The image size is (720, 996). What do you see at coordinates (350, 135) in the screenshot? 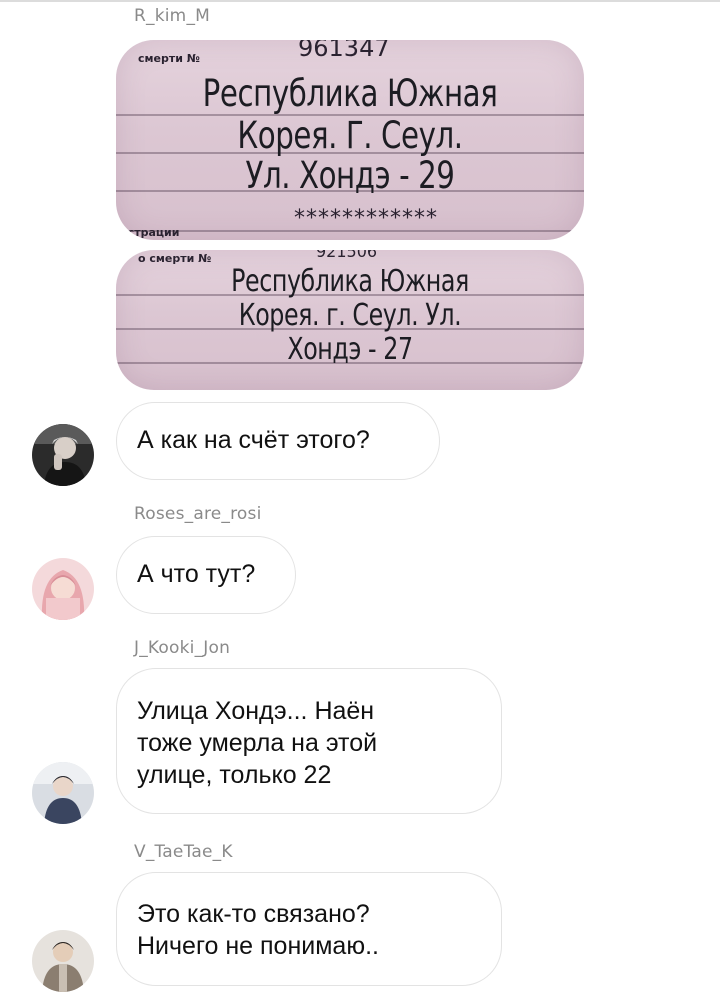
I see `address-line: Корея. Г. Сеул.` at bounding box center [350, 135].